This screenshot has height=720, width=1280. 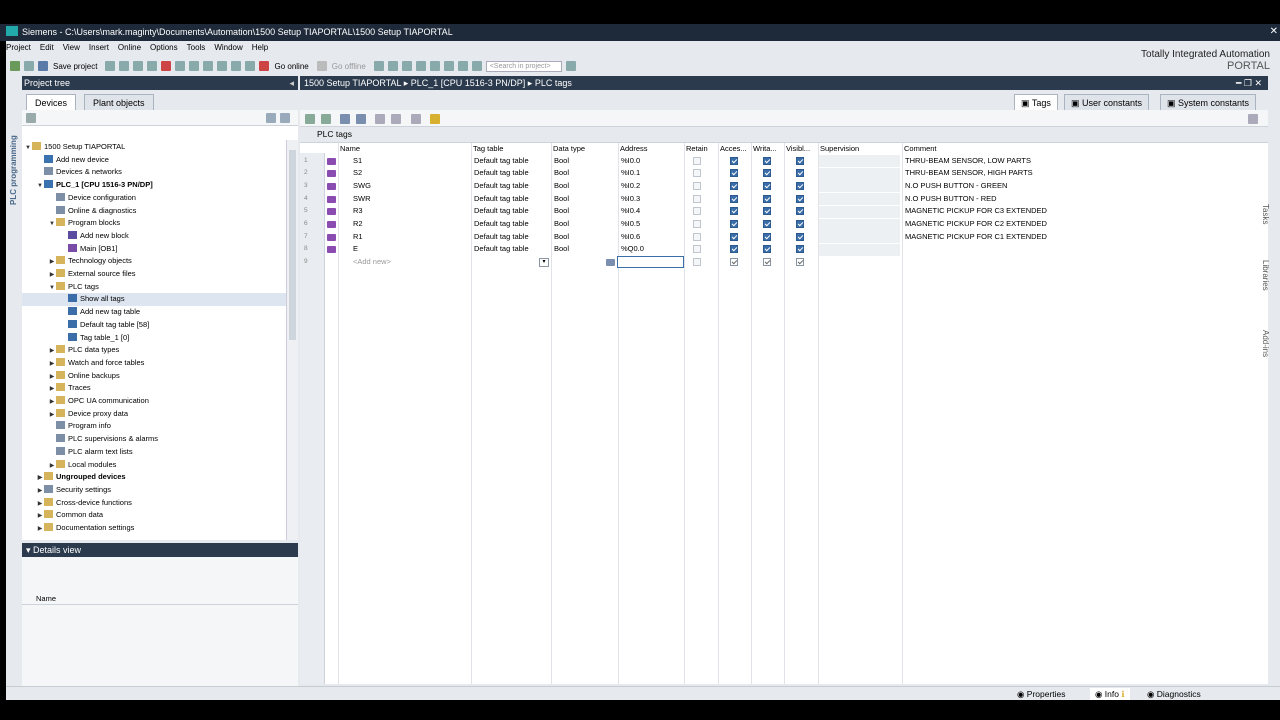 What do you see at coordinates (311, 262) in the screenshot?
I see `row-number: 9` at bounding box center [311, 262].